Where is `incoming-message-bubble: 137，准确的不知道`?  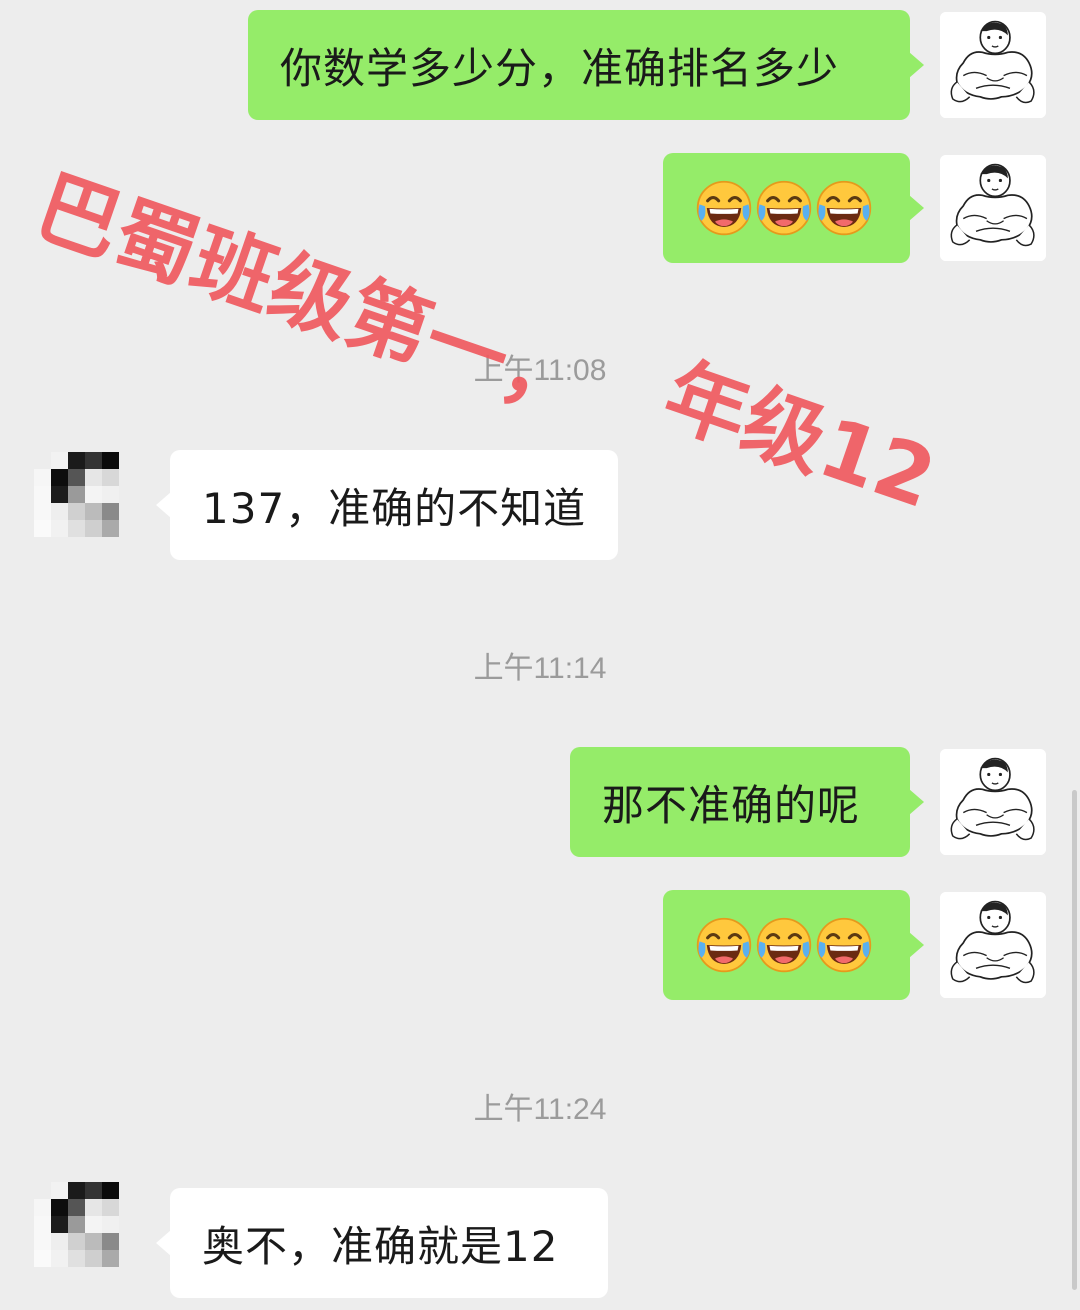
incoming-message-bubble: 137，准确的不知道 is located at coordinates (387, 505).